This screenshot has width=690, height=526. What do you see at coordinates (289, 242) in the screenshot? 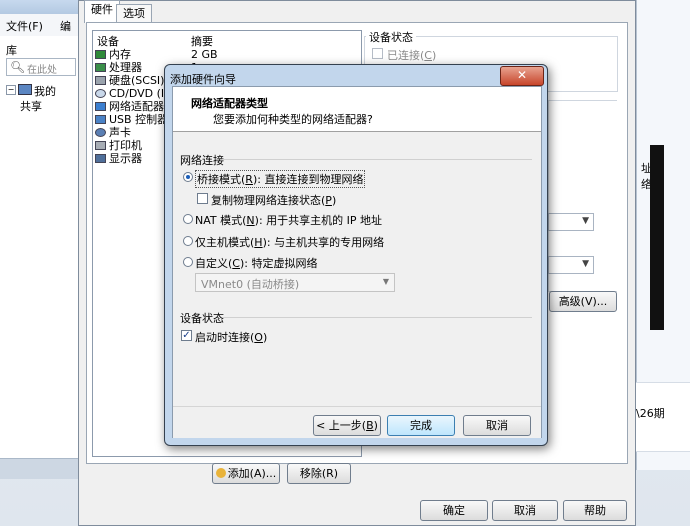
I see `host-only-label: 仅主机模式(H): 与主机共享的专用网络` at bounding box center [289, 242].